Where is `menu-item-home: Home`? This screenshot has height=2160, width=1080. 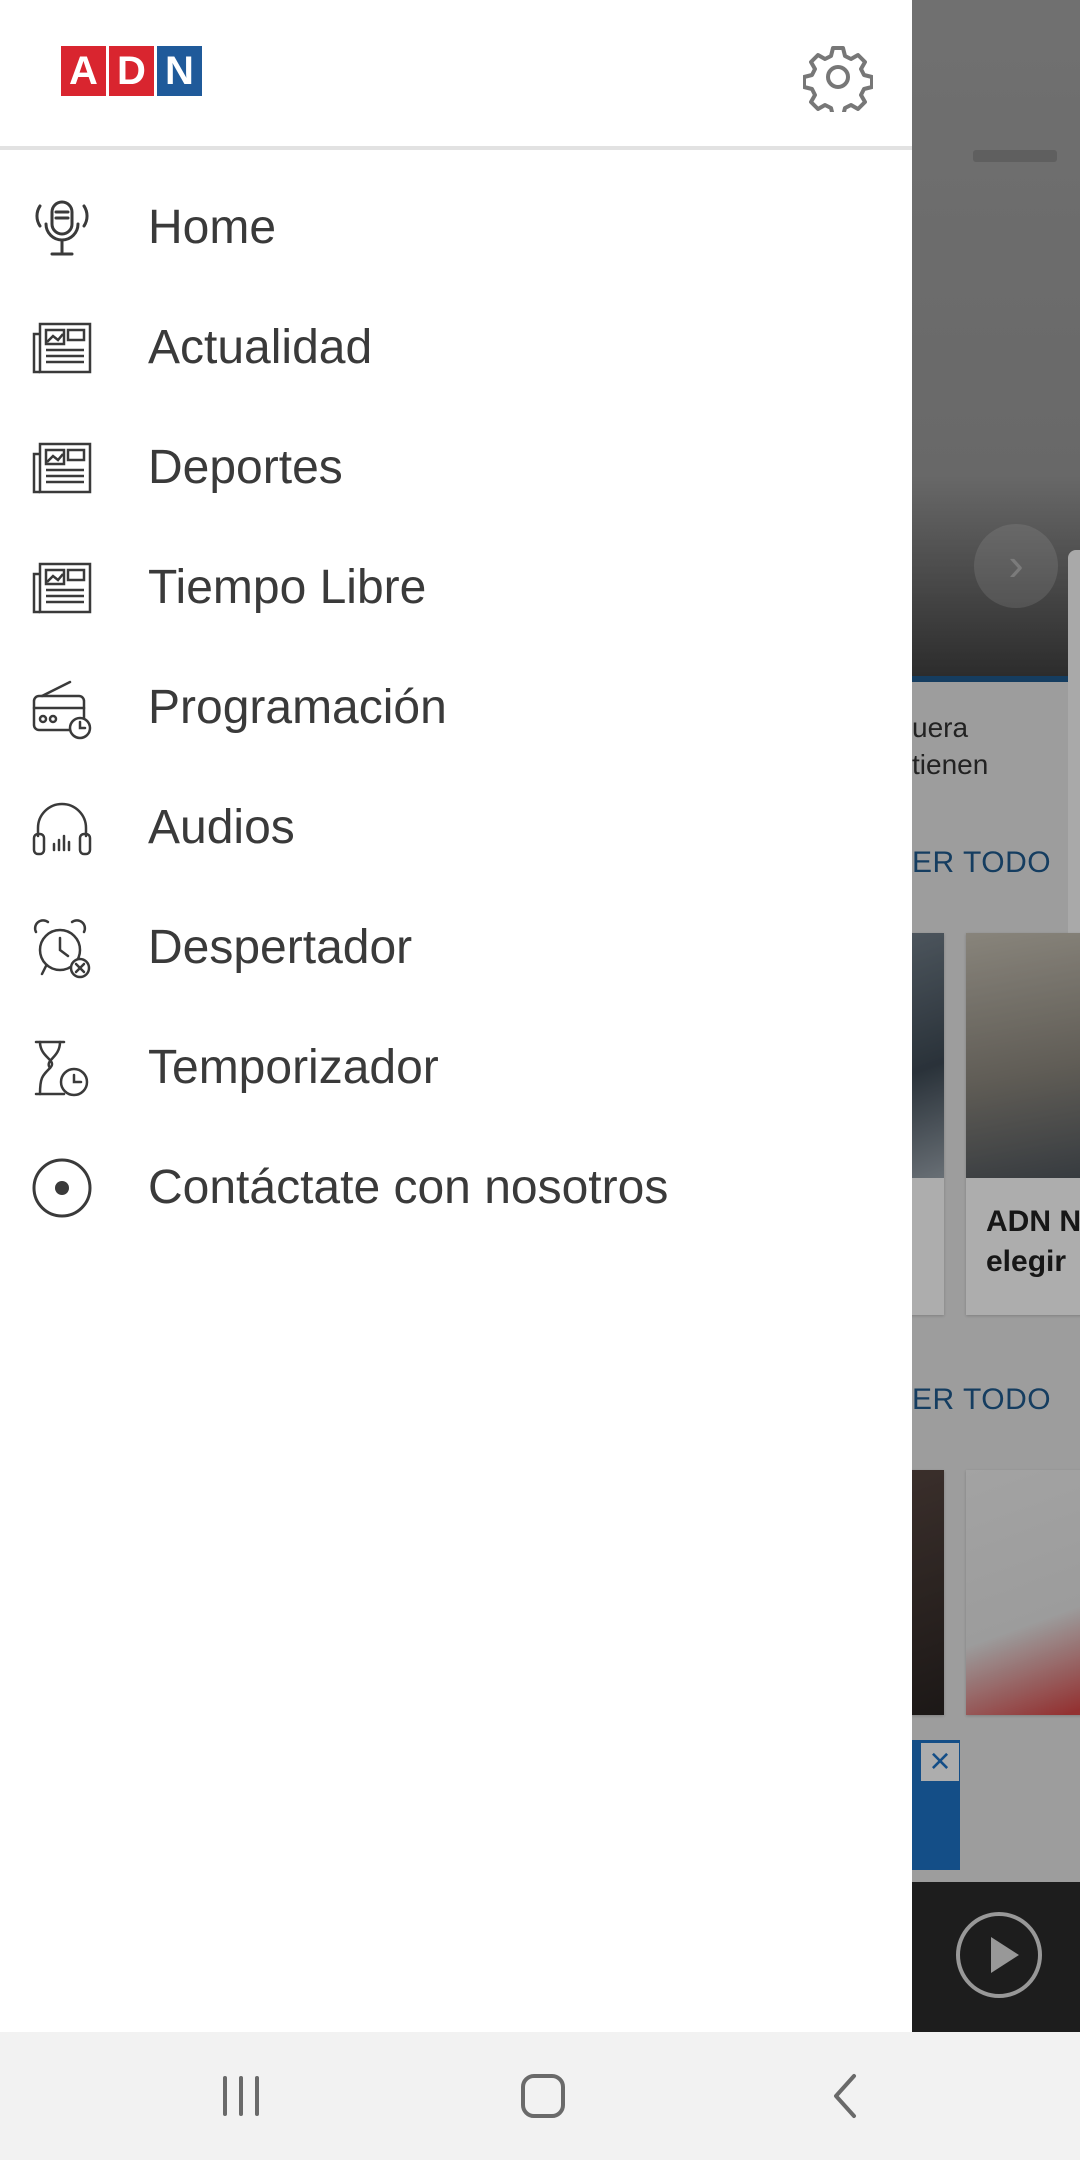
menu-item-home: Home is located at coordinates (456, 228).